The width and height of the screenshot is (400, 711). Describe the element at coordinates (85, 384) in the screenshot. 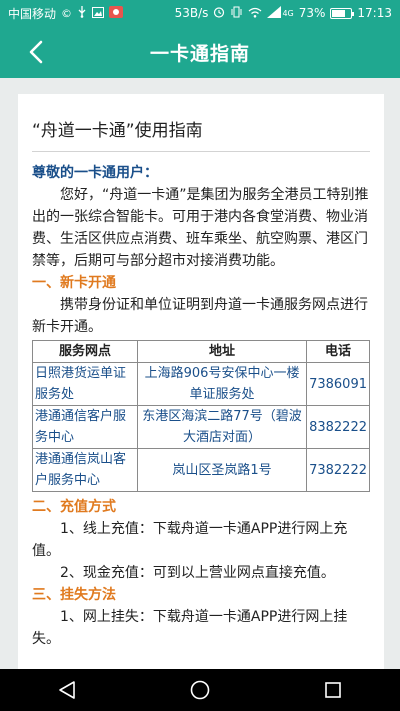

I see `table-cell-name: 日照港货运单证服务处` at that location.